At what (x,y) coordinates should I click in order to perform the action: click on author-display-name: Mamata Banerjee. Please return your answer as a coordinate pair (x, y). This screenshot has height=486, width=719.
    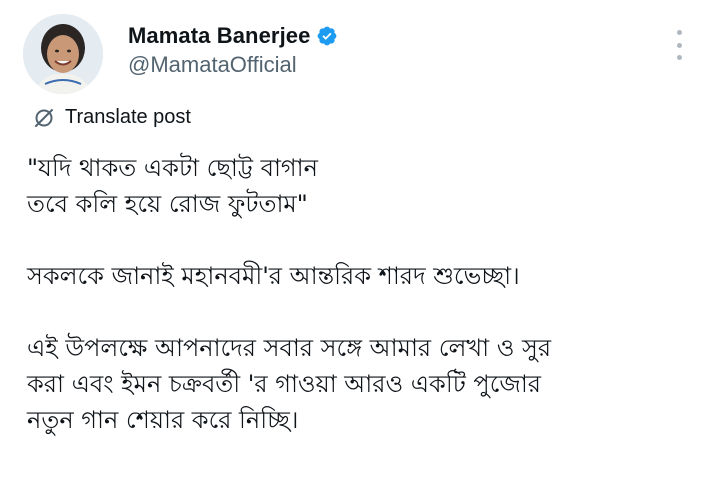
    Looking at the image, I should click on (219, 36).